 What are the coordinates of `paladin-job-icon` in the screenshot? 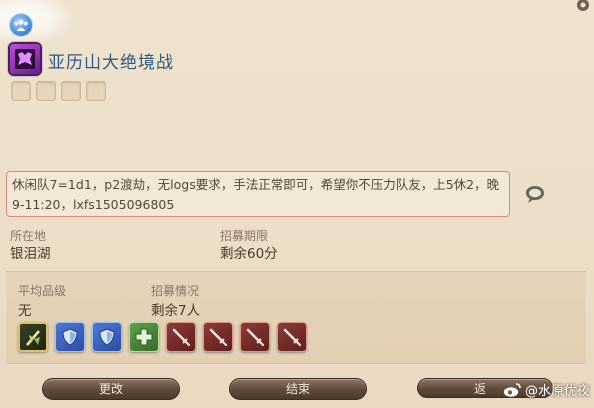 It's located at (33, 337).